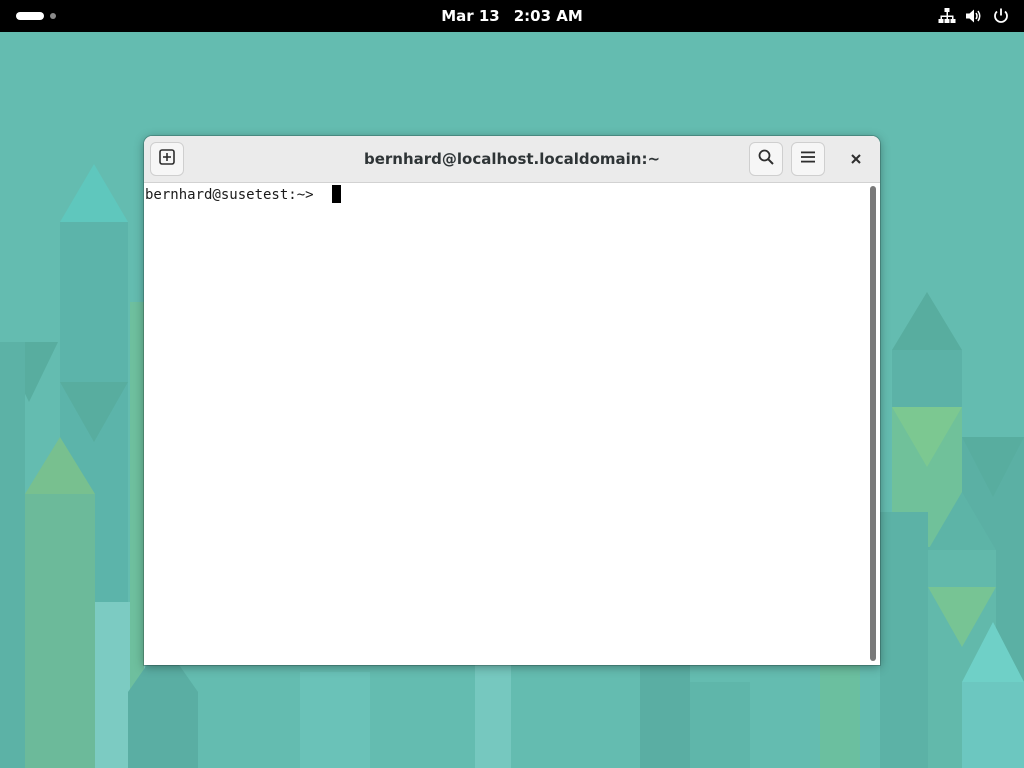 Image resolution: width=1024 pixels, height=768 pixels. I want to click on power-icon, so click(1001, 16).